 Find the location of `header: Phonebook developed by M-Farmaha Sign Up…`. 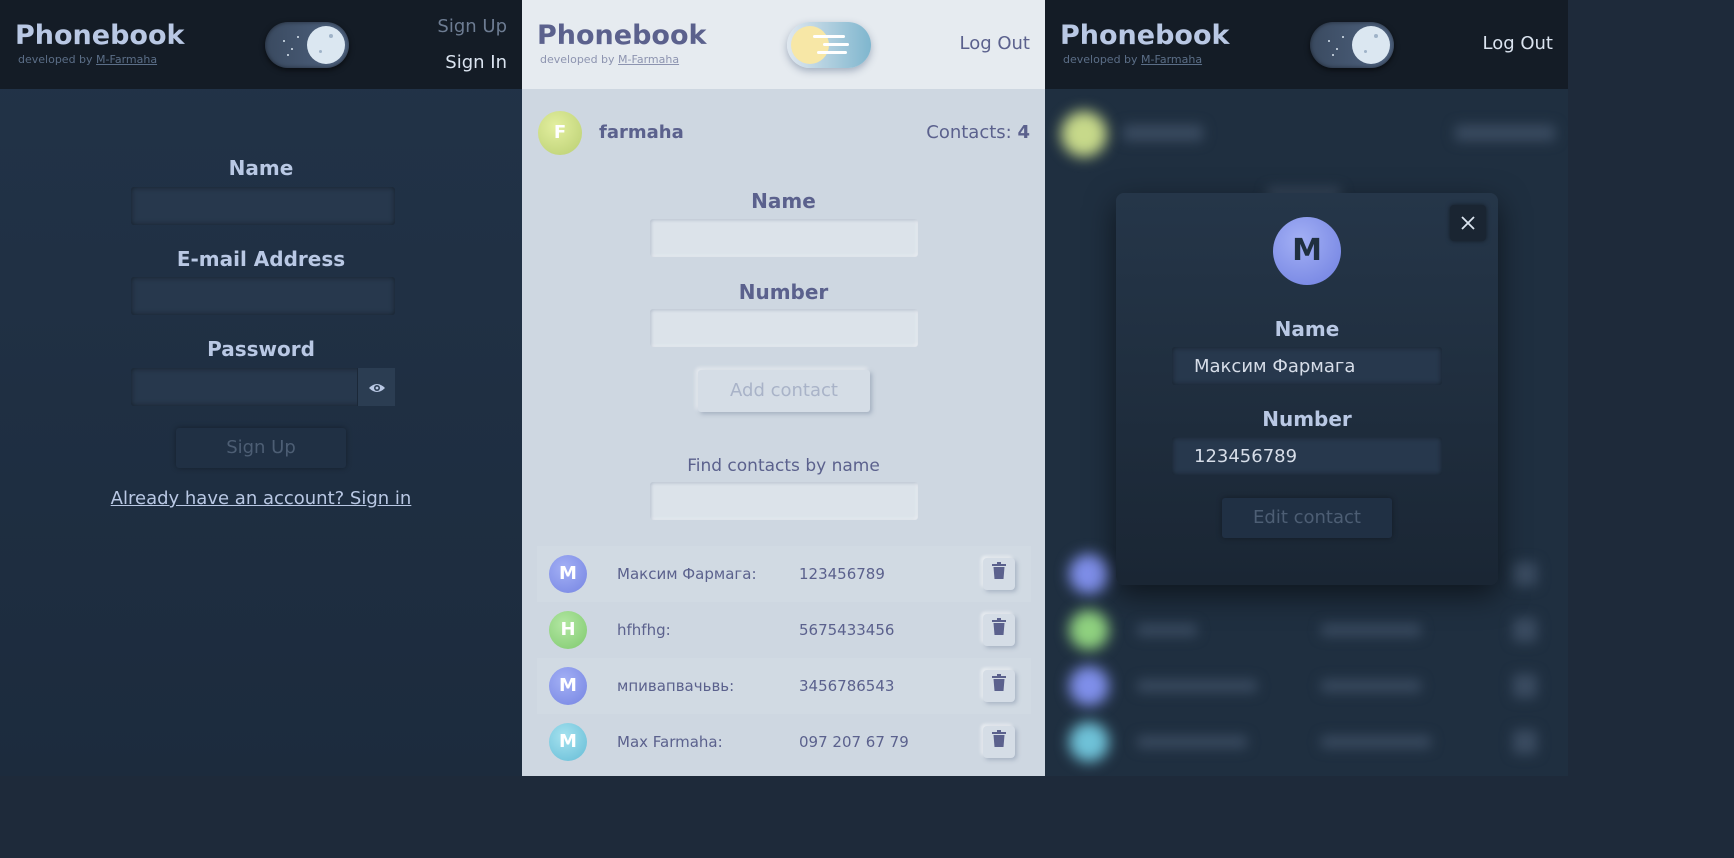

header: Phonebook developed by M-Farmaha Sign Up… is located at coordinates (261, 44).